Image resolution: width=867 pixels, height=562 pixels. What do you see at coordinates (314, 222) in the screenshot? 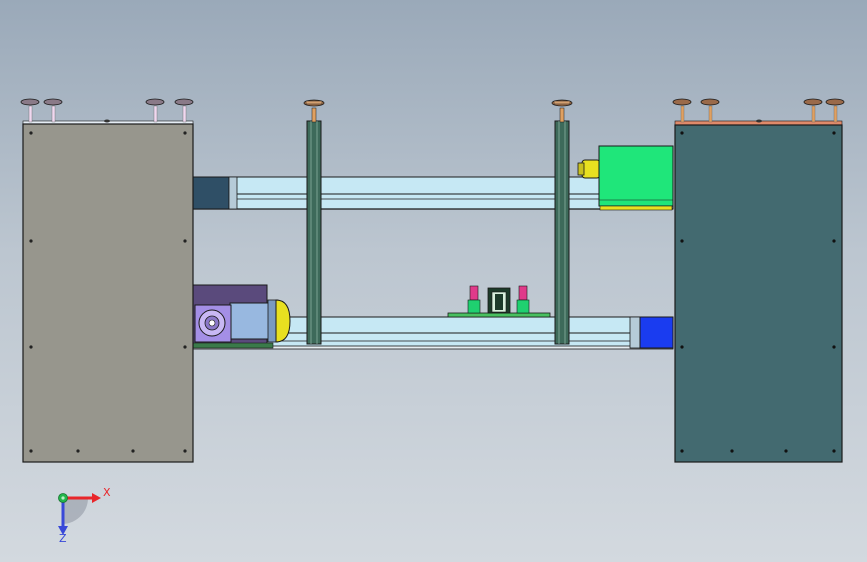
I see `vertical-post-left` at bounding box center [314, 222].